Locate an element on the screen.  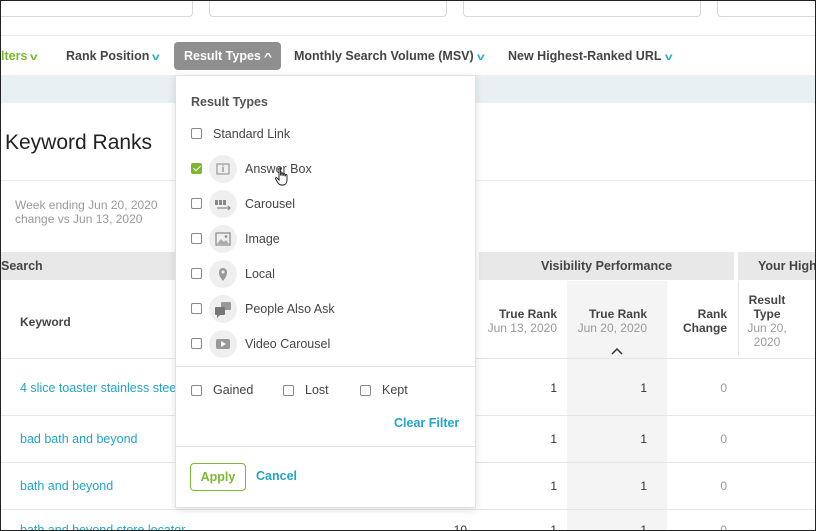
week-ending-text: Week ending Jun 20, 2020 is located at coordinates (86, 205).